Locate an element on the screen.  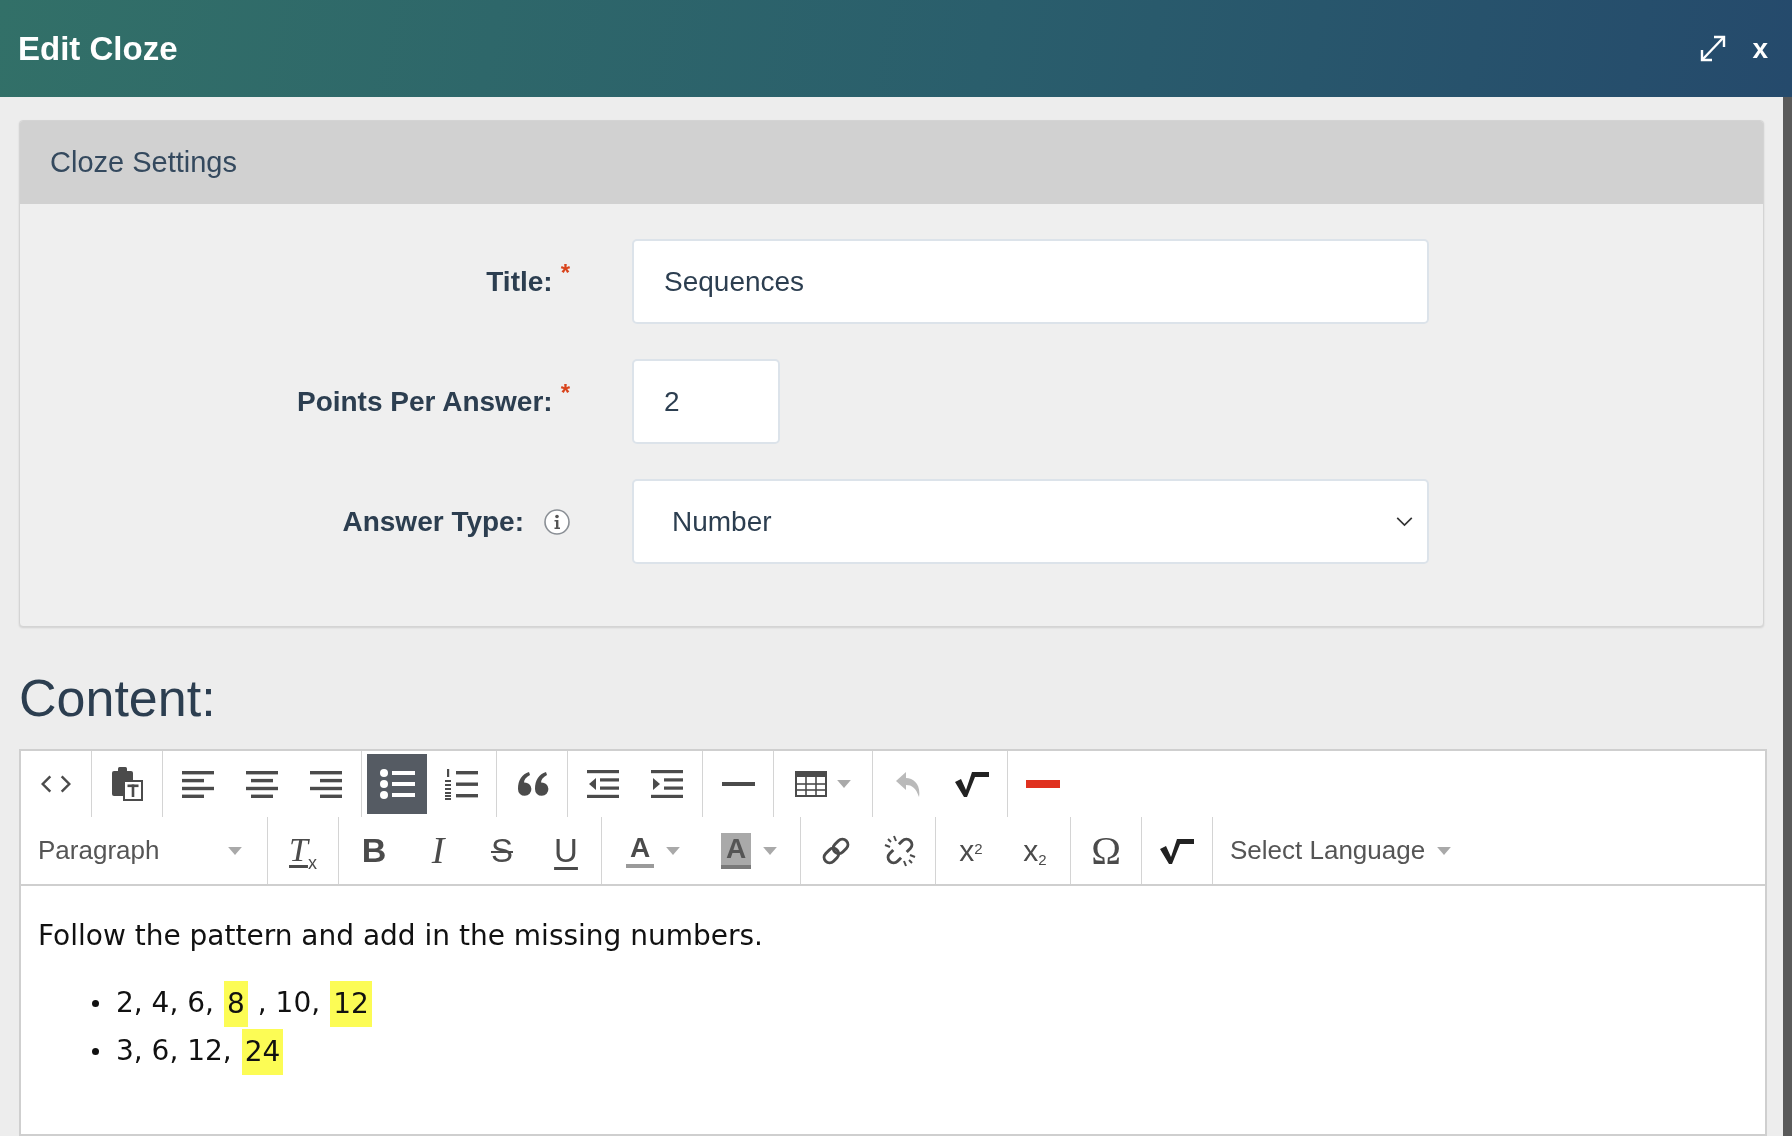
answer-blank: 12 is located at coordinates (351, 1003).